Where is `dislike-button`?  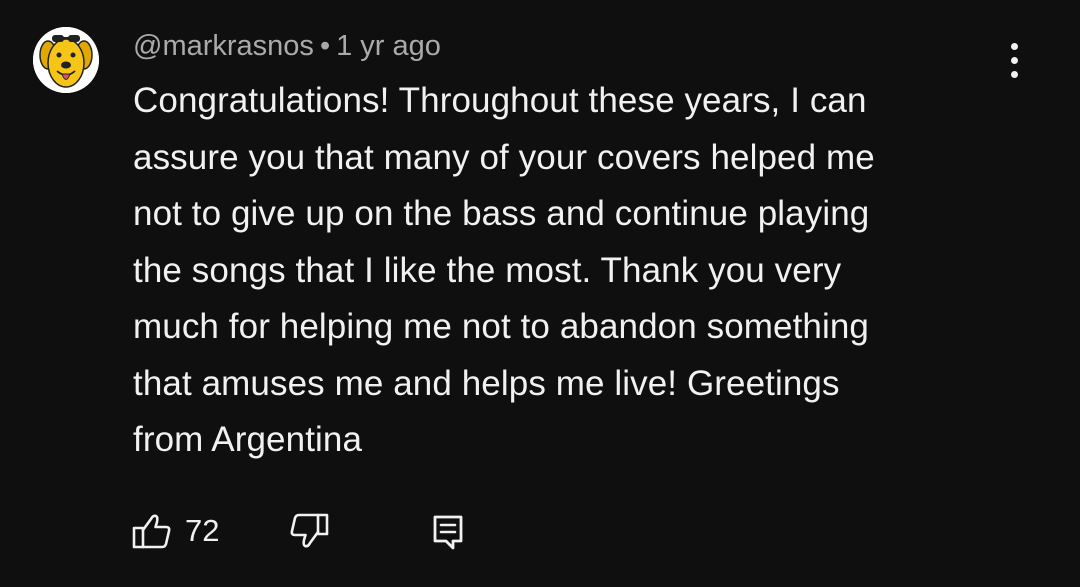
dislike-button is located at coordinates (309, 531).